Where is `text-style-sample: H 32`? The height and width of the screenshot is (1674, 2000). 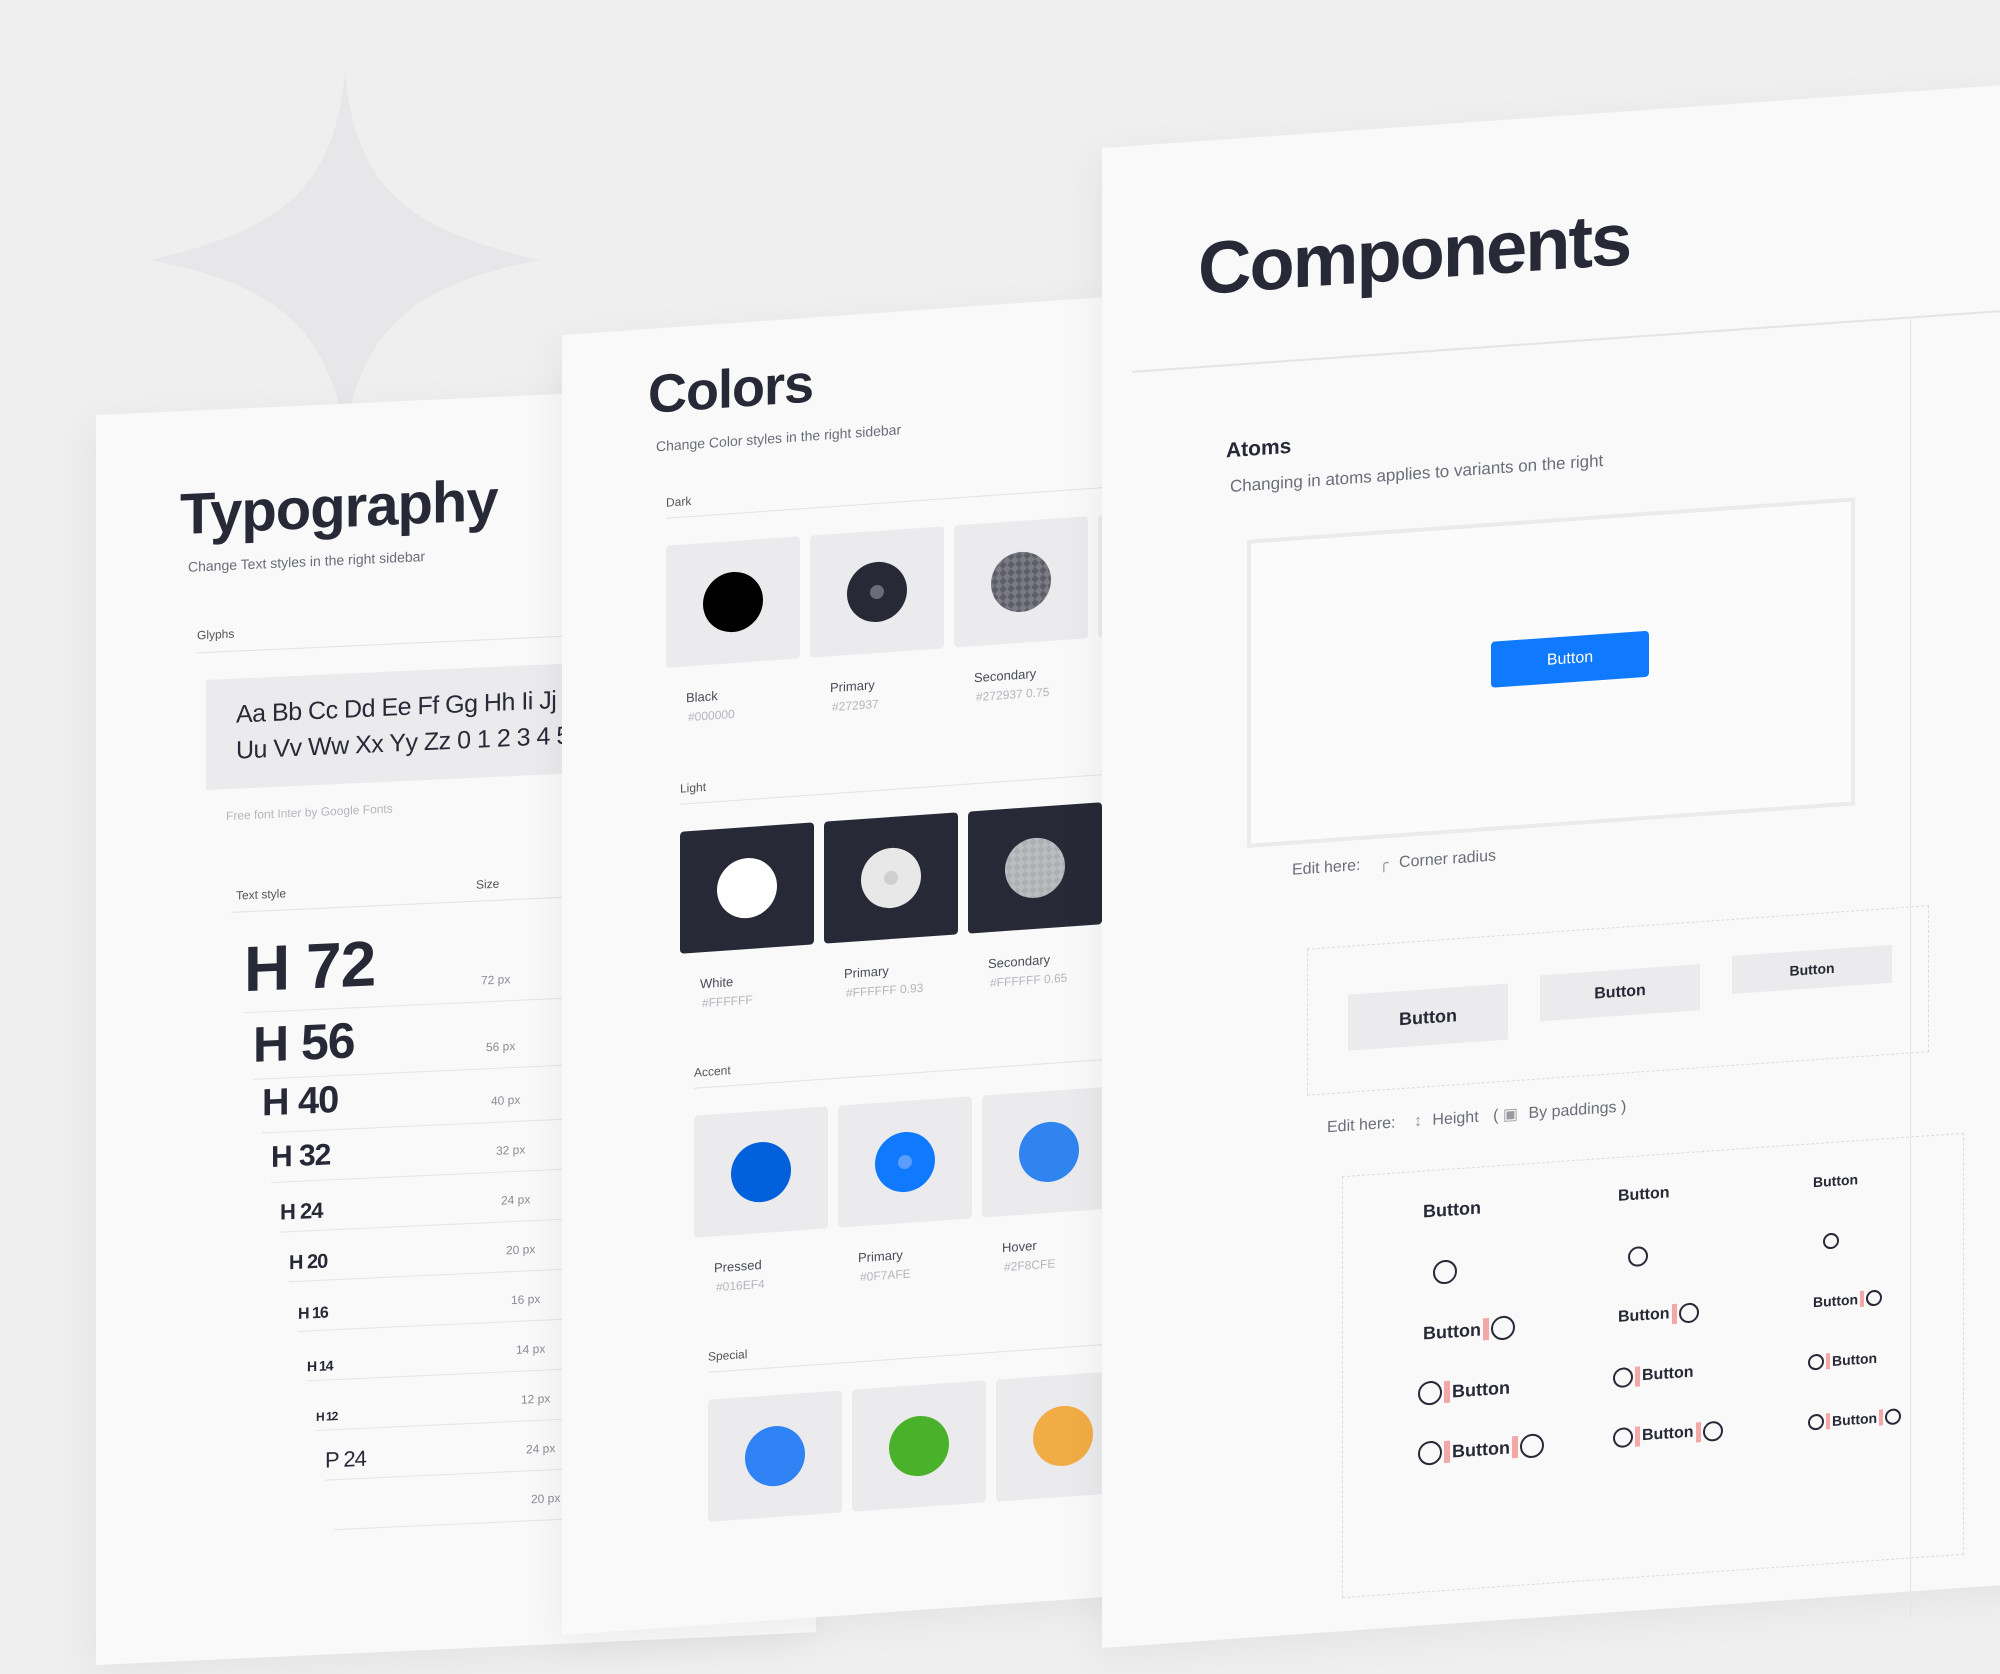
text-style-sample: H 32 is located at coordinates (301, 1156).